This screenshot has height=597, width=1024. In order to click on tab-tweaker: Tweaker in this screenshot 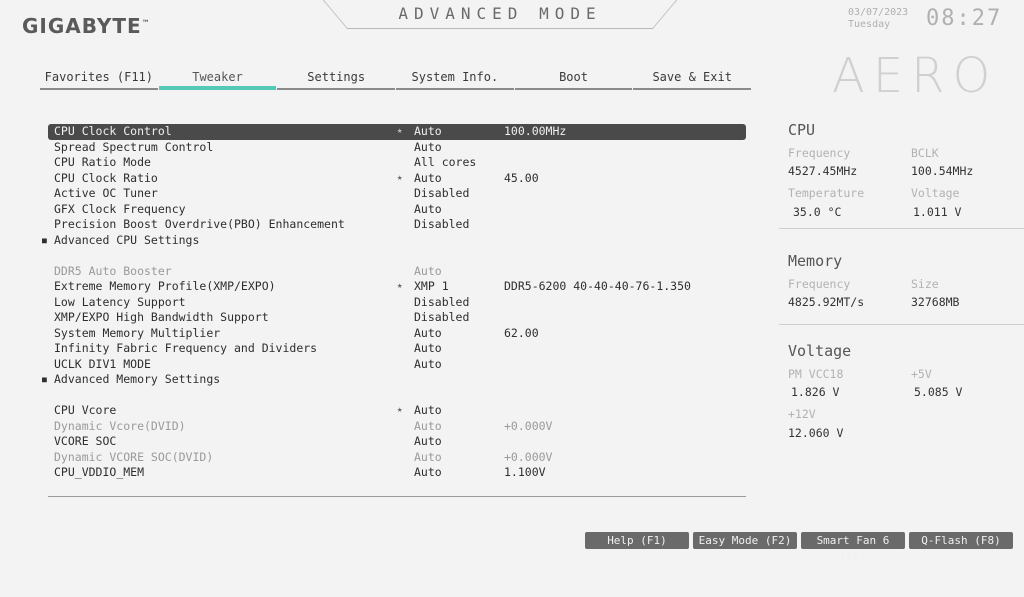, I will do `click(217, 79)`.